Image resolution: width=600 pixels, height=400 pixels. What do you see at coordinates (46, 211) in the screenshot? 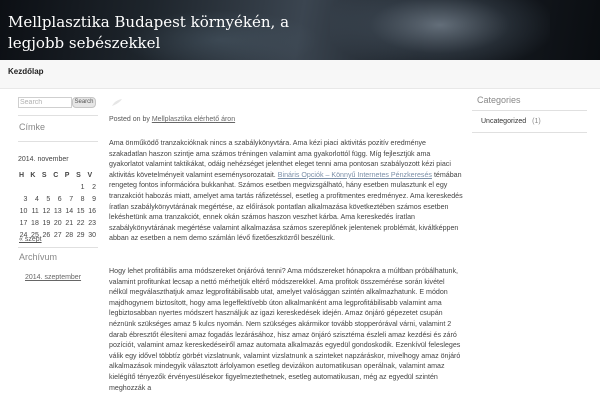
I see `calendar-day: 12` at bounding box center [46, 211].